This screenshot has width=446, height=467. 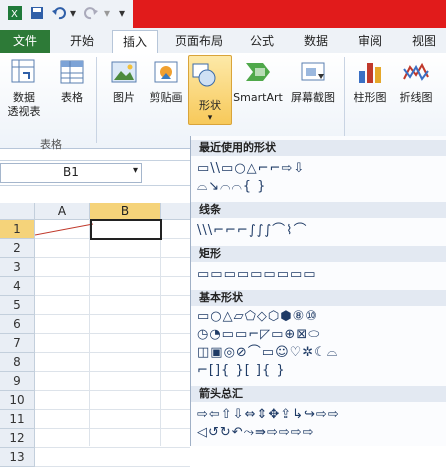 I want to click on tab-page-layout: 页面布局, so click(x=199, y=41).